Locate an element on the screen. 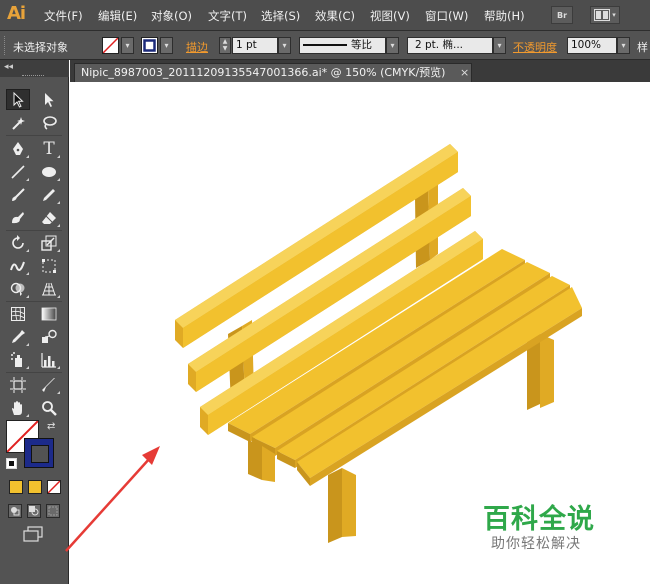  menu-view: 视图(V) is located at coordinates (390, 16).